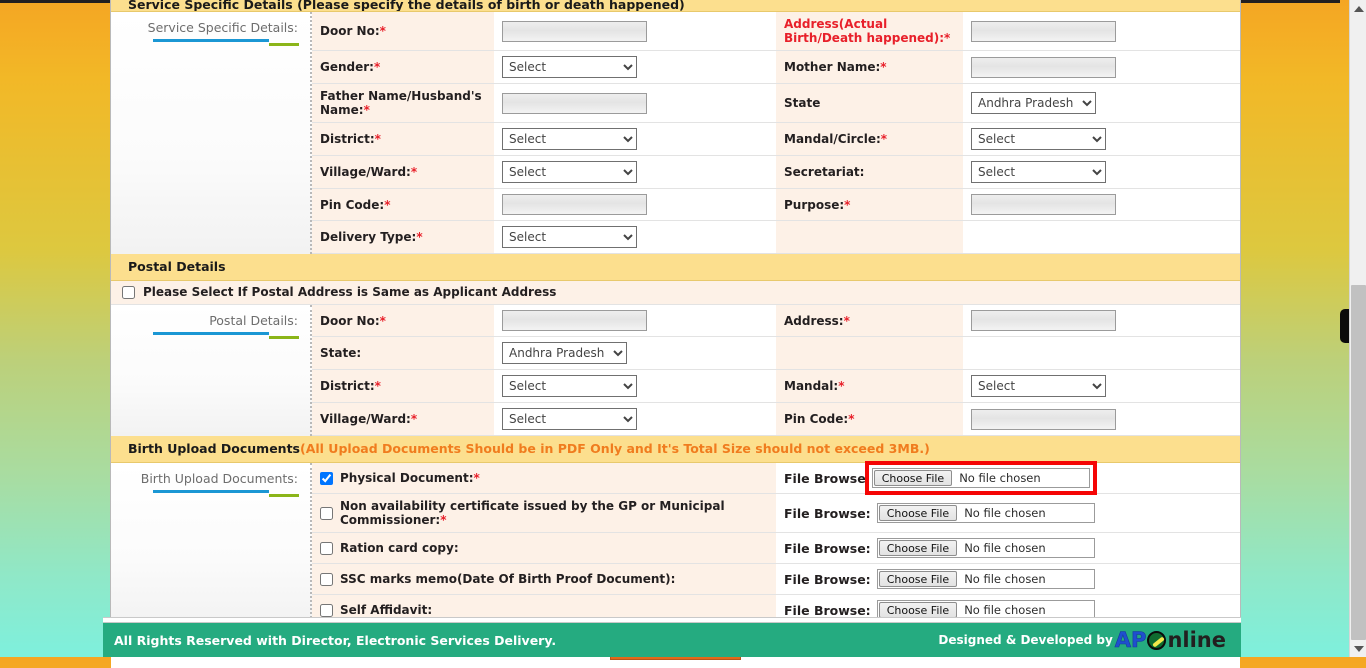 This screenshot has height=668, width=1366. I want to click on field-label: Gender:*, so click(403, 67).